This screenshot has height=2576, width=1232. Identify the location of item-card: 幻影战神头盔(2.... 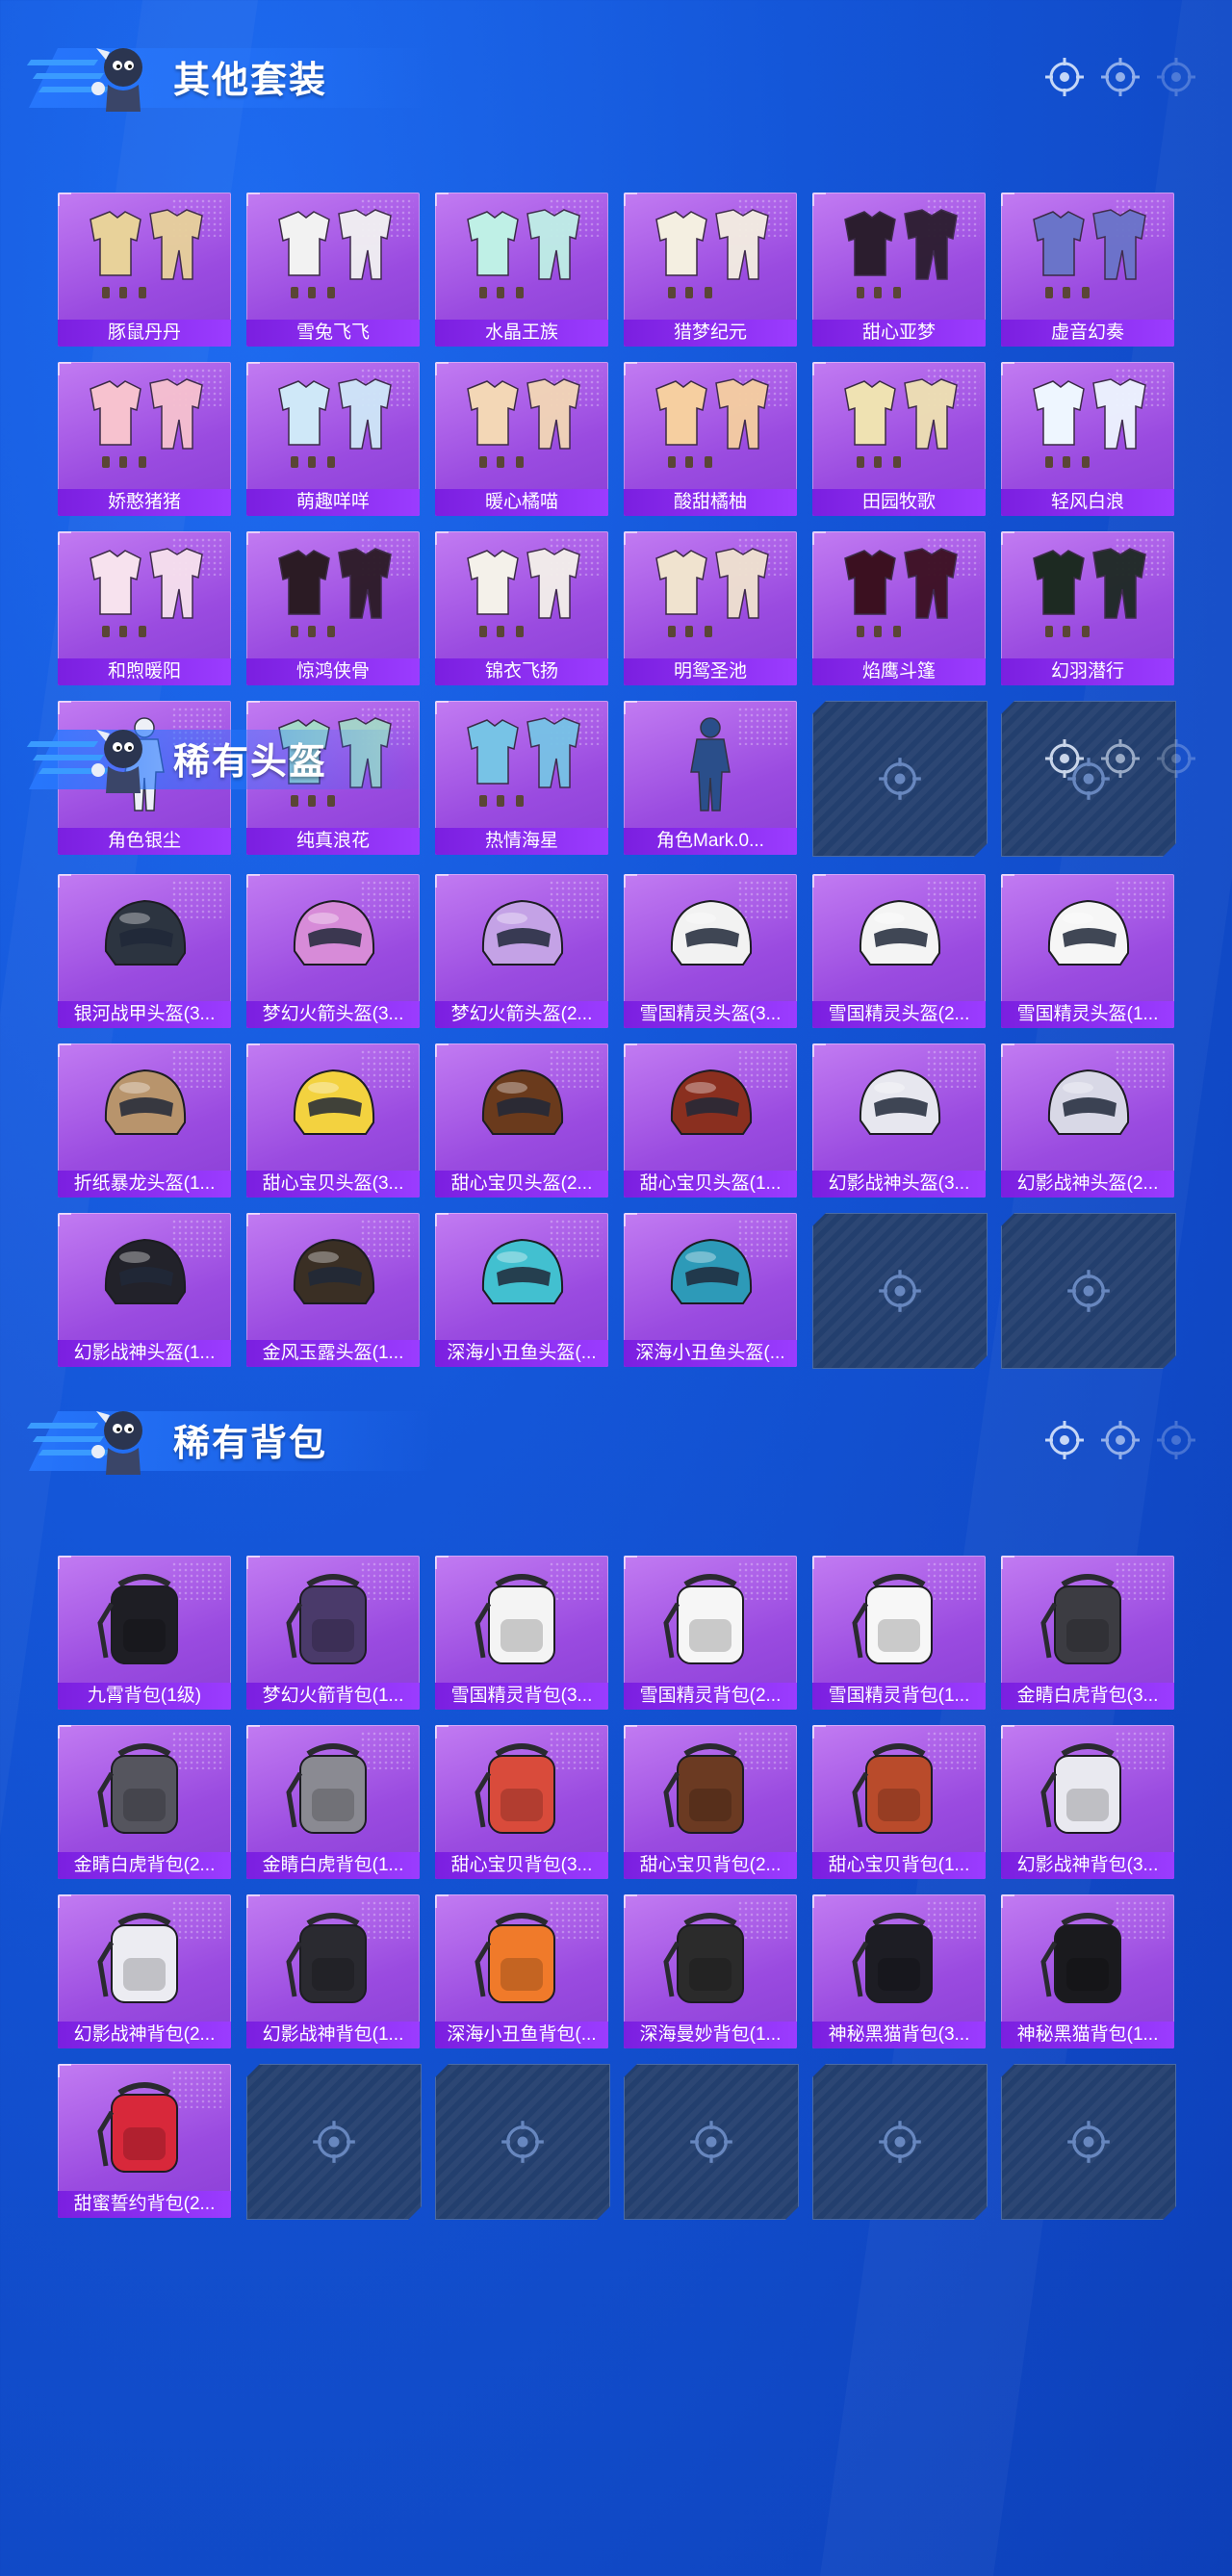
(1087, 1120).